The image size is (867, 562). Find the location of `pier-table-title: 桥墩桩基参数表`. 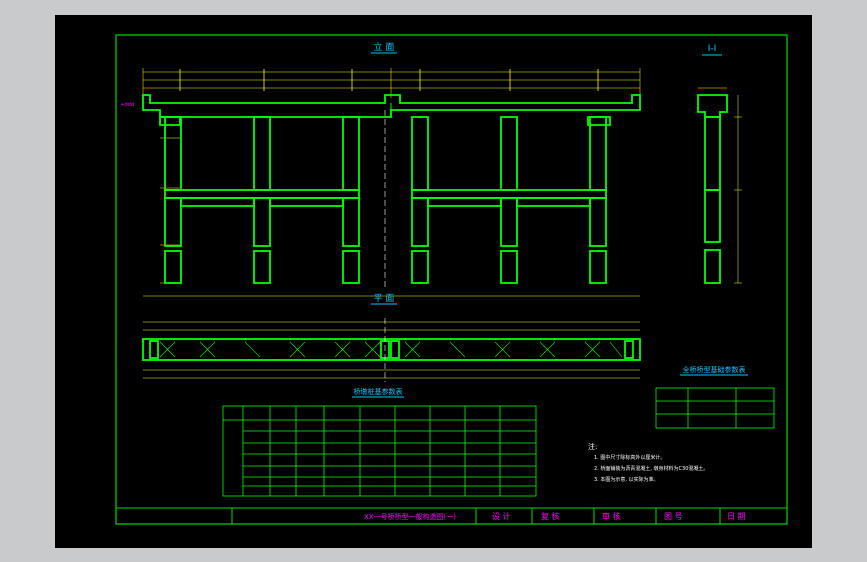

pier-table-title: 桥墩桩基参数表 is located at coordinates (378, 391).